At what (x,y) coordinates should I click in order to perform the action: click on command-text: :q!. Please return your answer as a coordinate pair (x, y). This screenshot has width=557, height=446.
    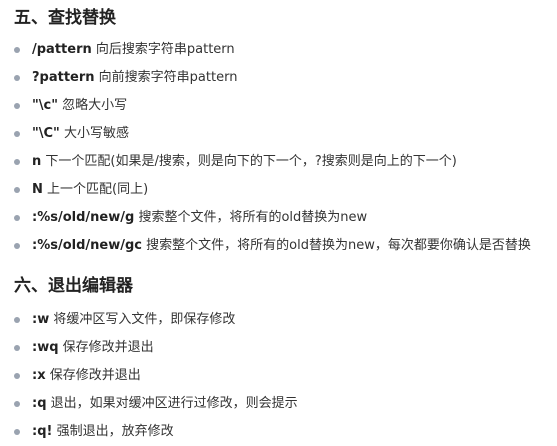
    Looking at the image, I should click on (42, 431).